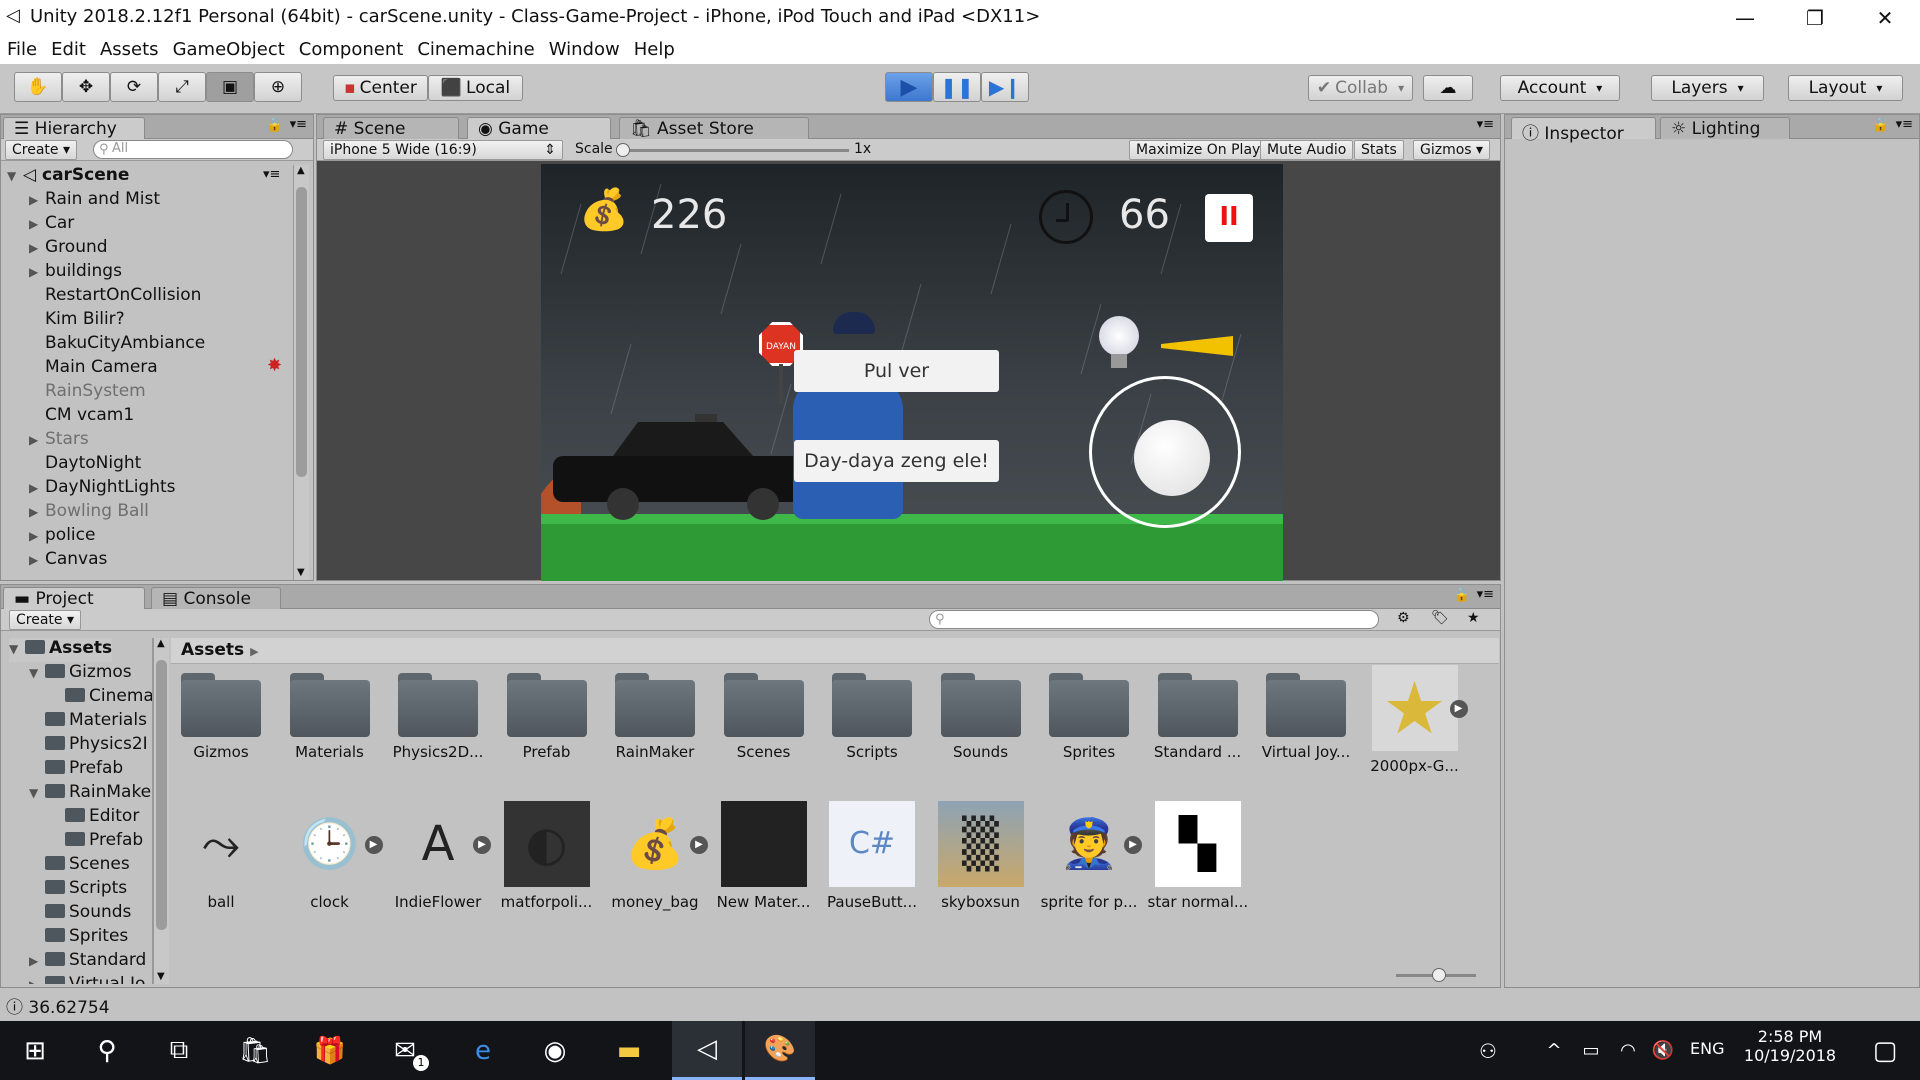  I want to click on folder-tree-item: ▼ Gizmos, so click(80, 674).